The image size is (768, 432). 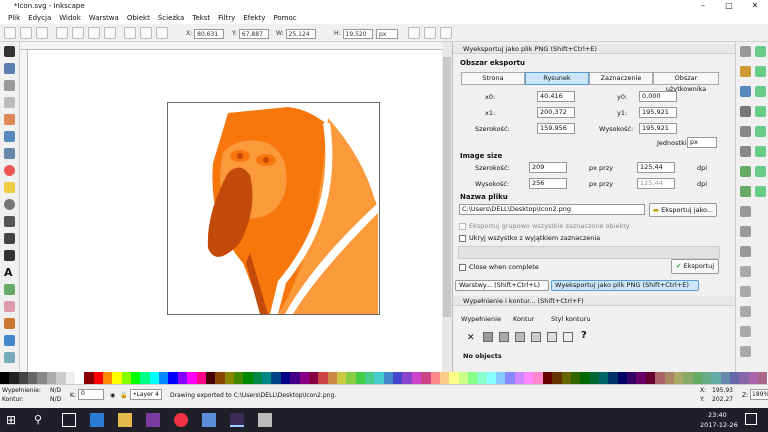 What do you see at coordinates (70, 18) in the screenshot?
I see `menu-view: Widok` at bounding box center [70, 18].